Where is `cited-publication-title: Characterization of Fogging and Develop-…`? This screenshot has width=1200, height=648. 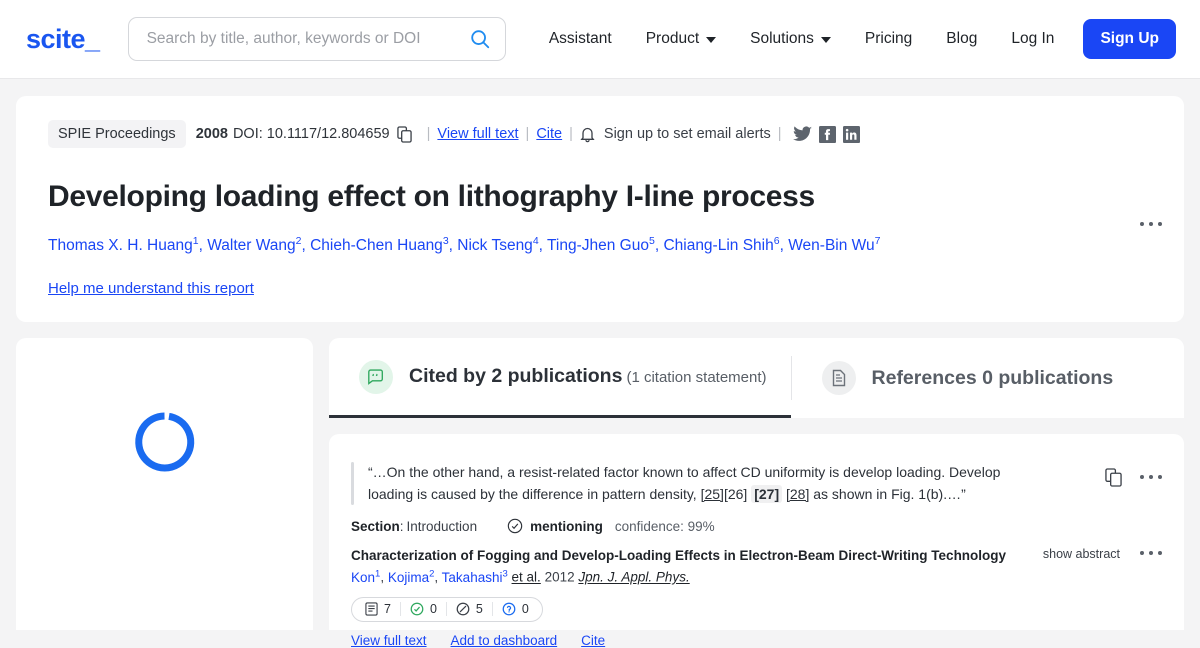
cited-publication-title: Characterization of Fogging and Develop-… is located at coordinates (755, 555).